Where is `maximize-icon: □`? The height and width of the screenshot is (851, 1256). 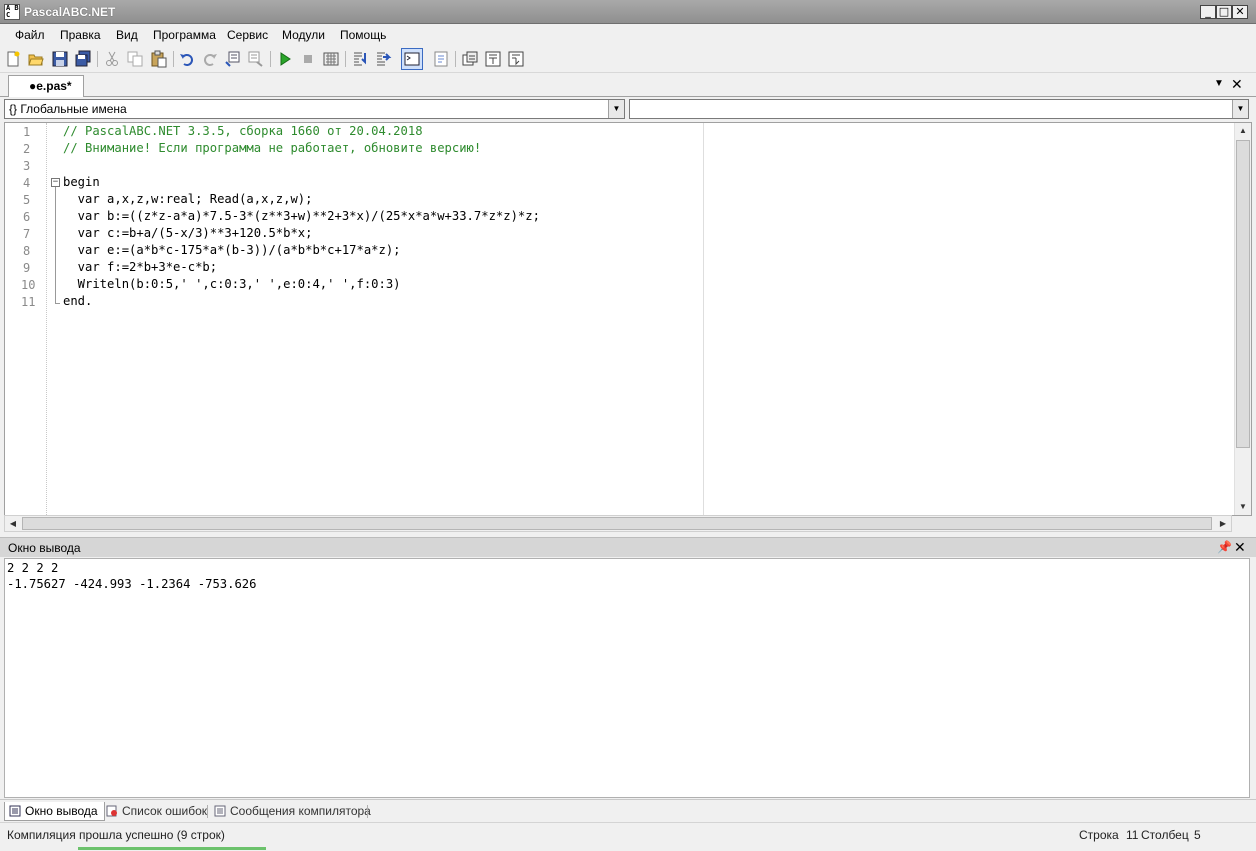
maximize-icon: □ is located at coordinates (1224, 12).